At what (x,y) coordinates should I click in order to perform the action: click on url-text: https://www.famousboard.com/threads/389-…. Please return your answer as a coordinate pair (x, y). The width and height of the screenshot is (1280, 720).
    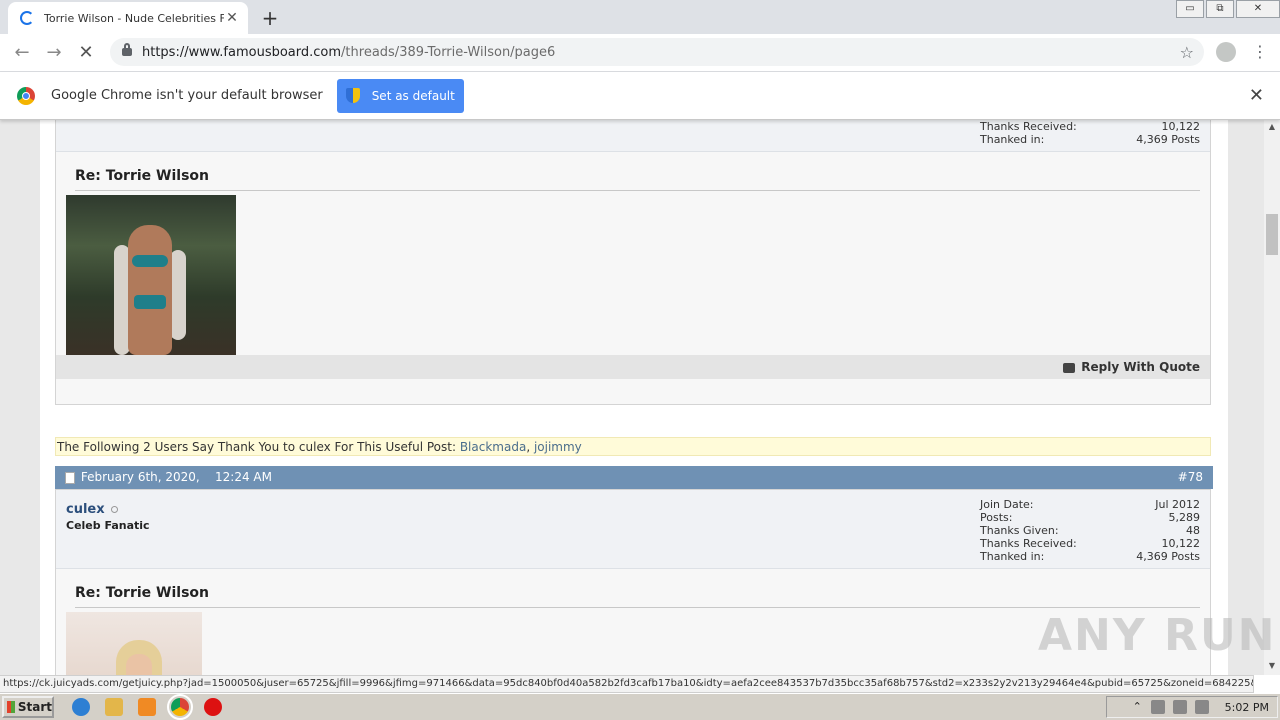
    Looking at the image, I should click on (348, 52).